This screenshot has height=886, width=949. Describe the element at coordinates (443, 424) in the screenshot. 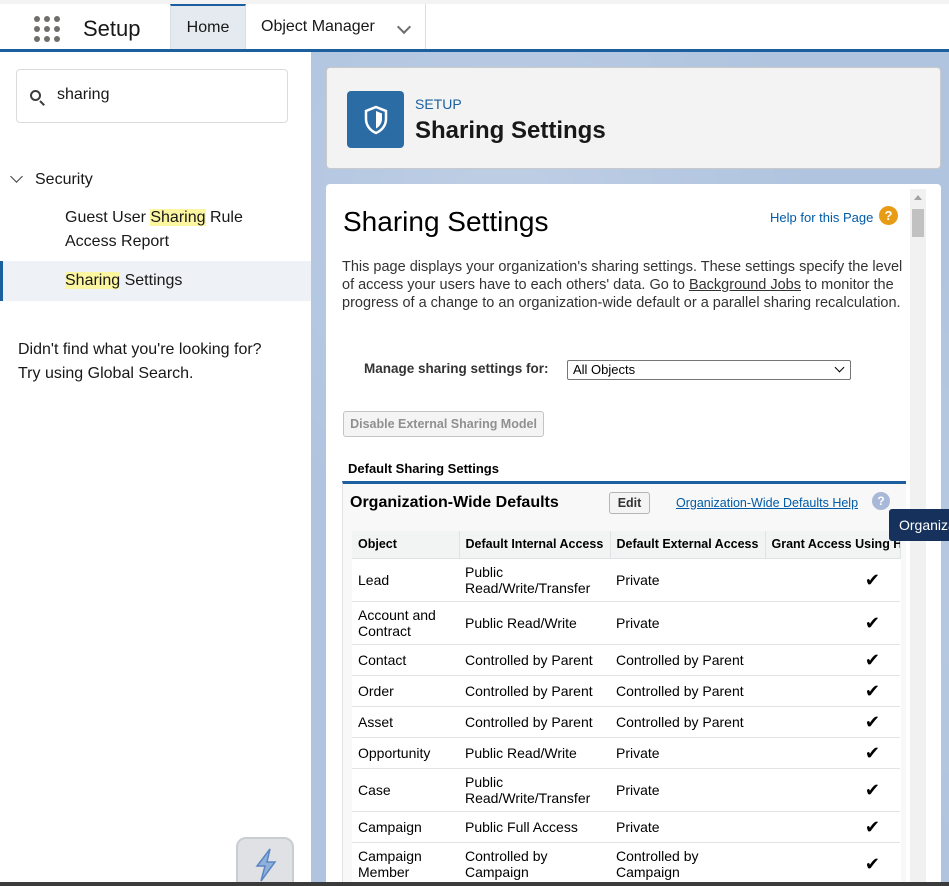

I see `disable-external-sharing-button: Disable External Sharing Model` at that location.